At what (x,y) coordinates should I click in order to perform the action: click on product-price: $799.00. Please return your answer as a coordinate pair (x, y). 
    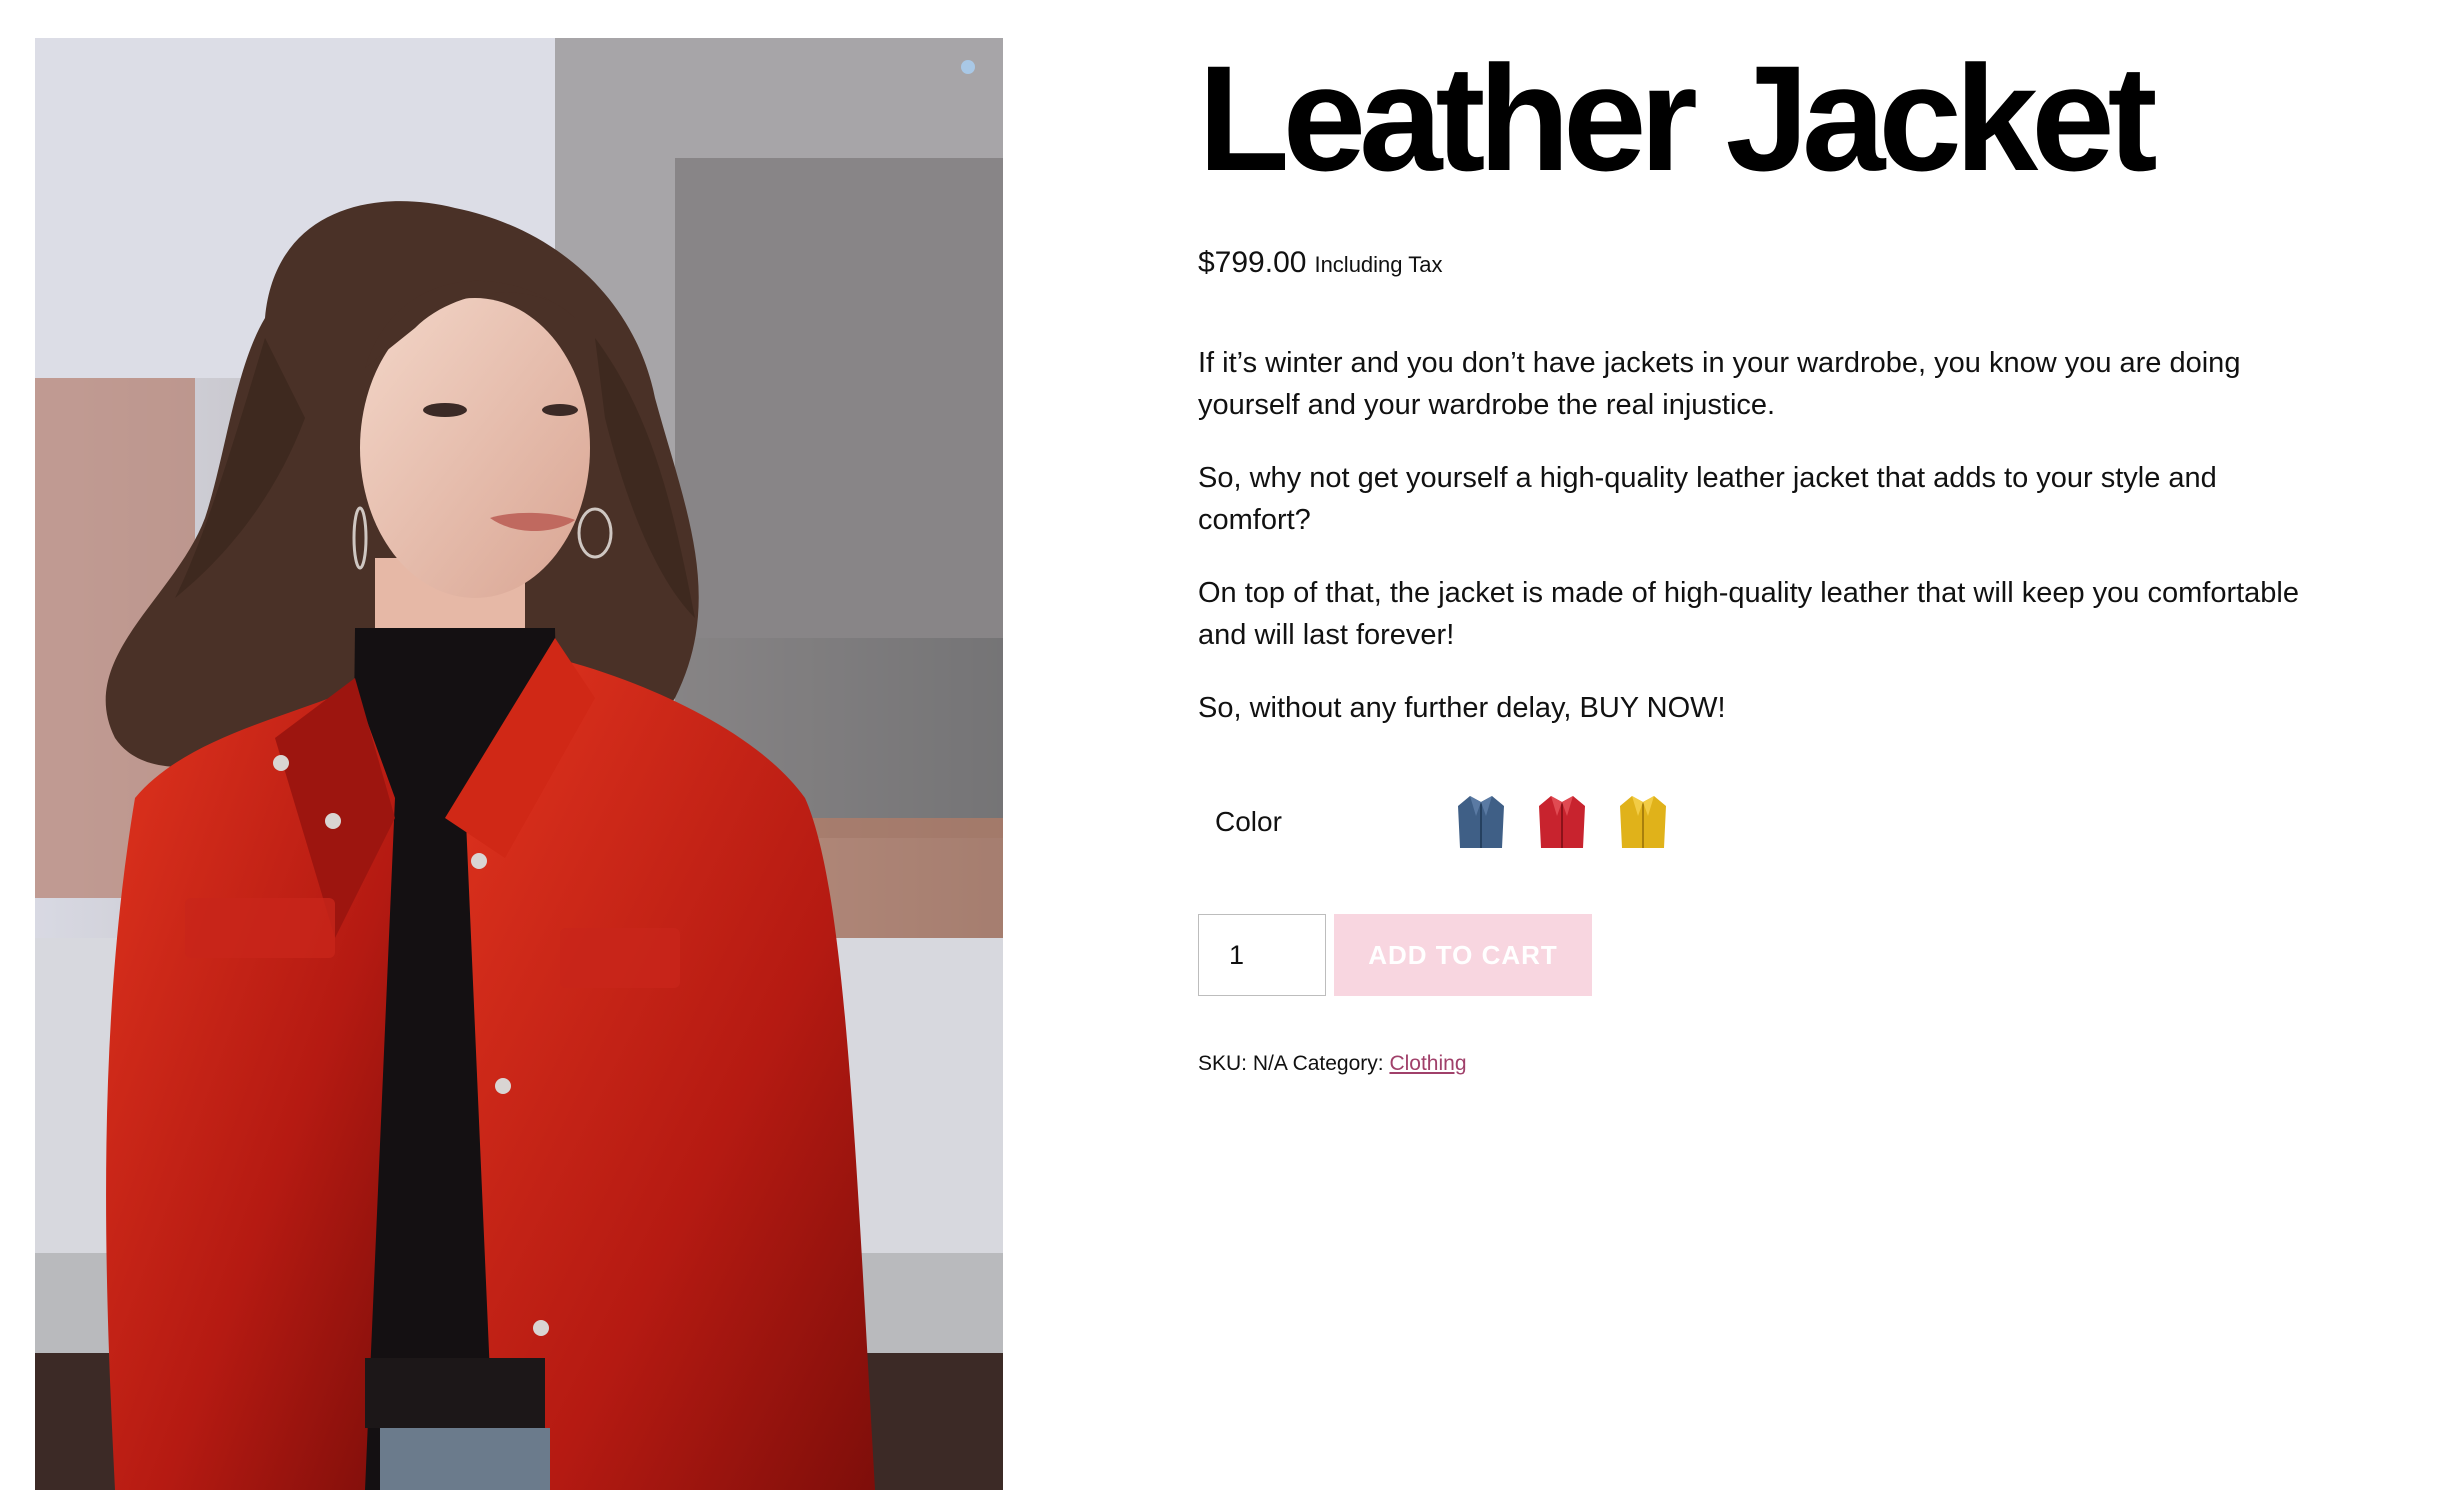
    Looking at the image, I should click on (1252, 262).